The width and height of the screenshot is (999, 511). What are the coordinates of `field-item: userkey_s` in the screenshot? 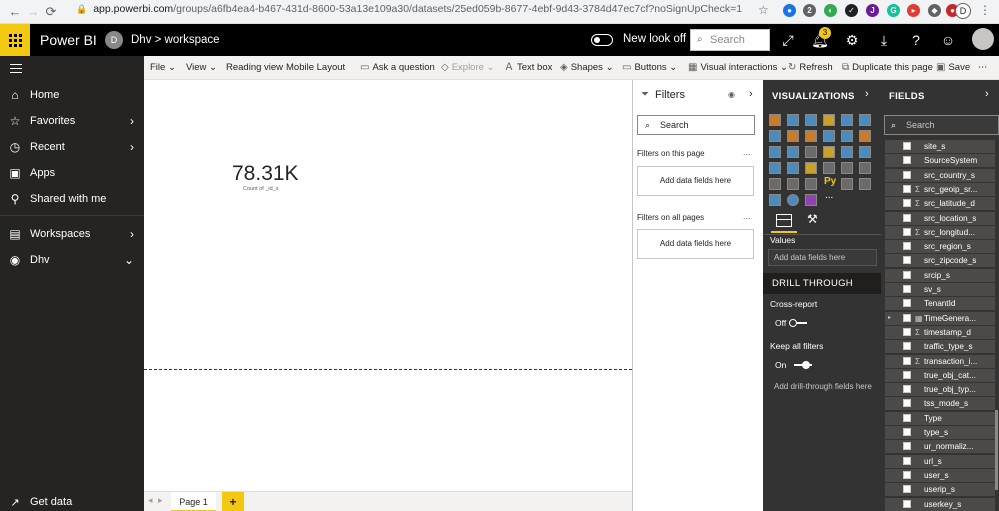 It's located at (940, 504).